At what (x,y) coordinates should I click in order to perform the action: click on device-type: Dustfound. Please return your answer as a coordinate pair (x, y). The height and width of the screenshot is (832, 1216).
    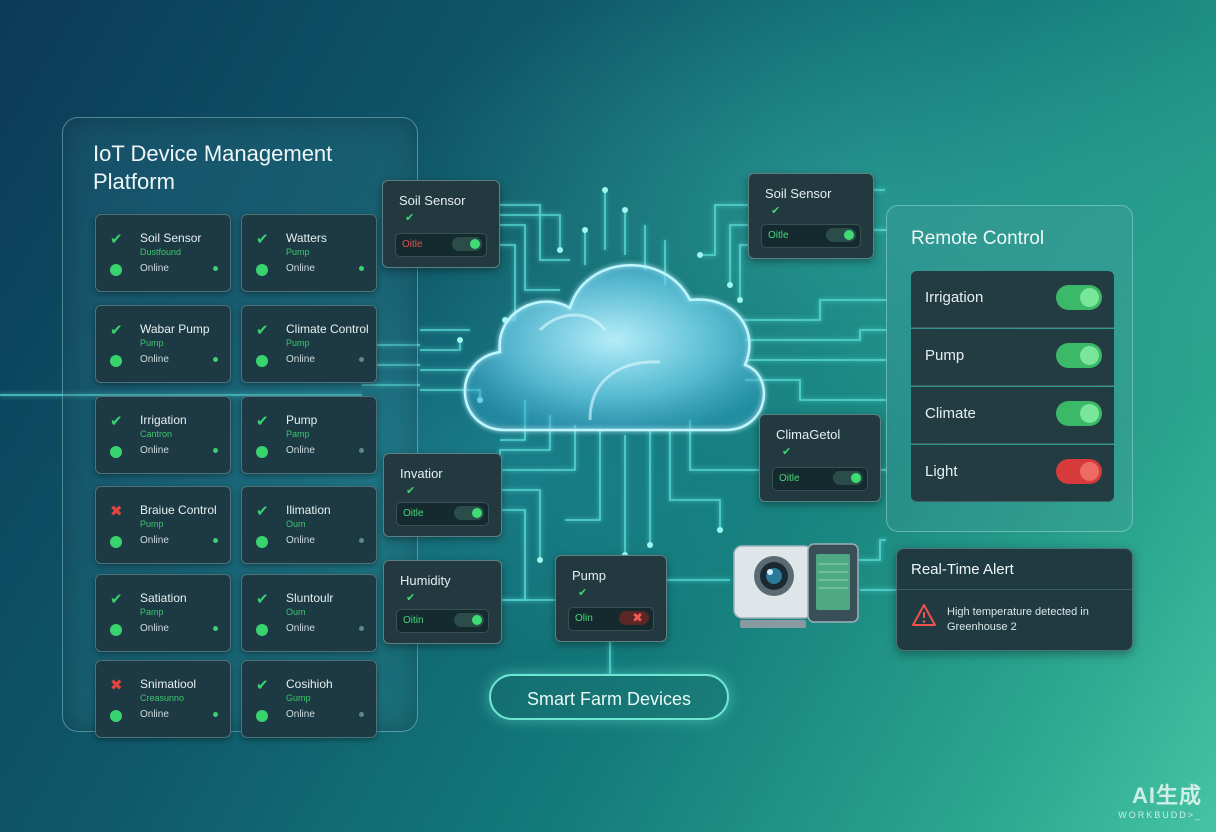
    Looking at the image, I should click on (161, 252).